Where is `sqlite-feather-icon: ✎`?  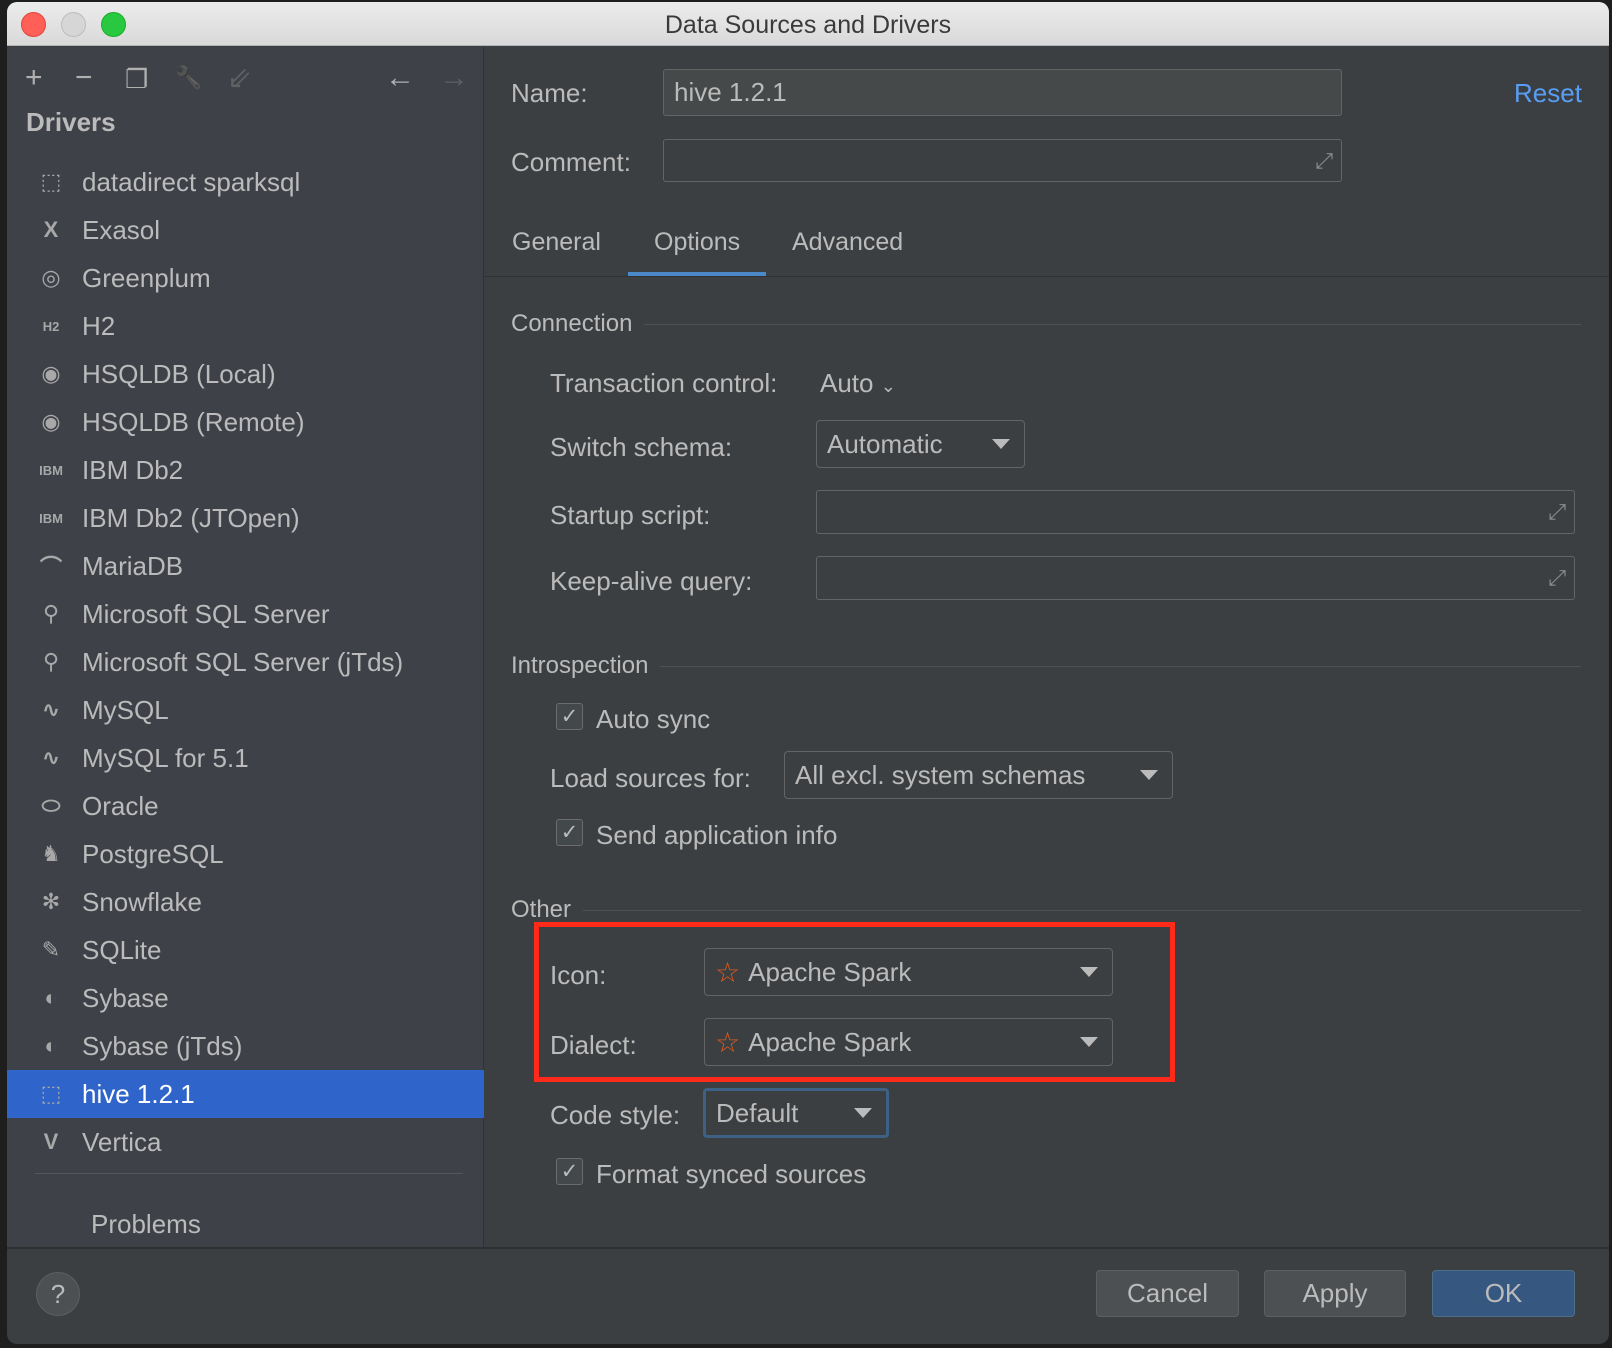
sqlite-feather-icon: ✎ is located at coordinates (51, 949).